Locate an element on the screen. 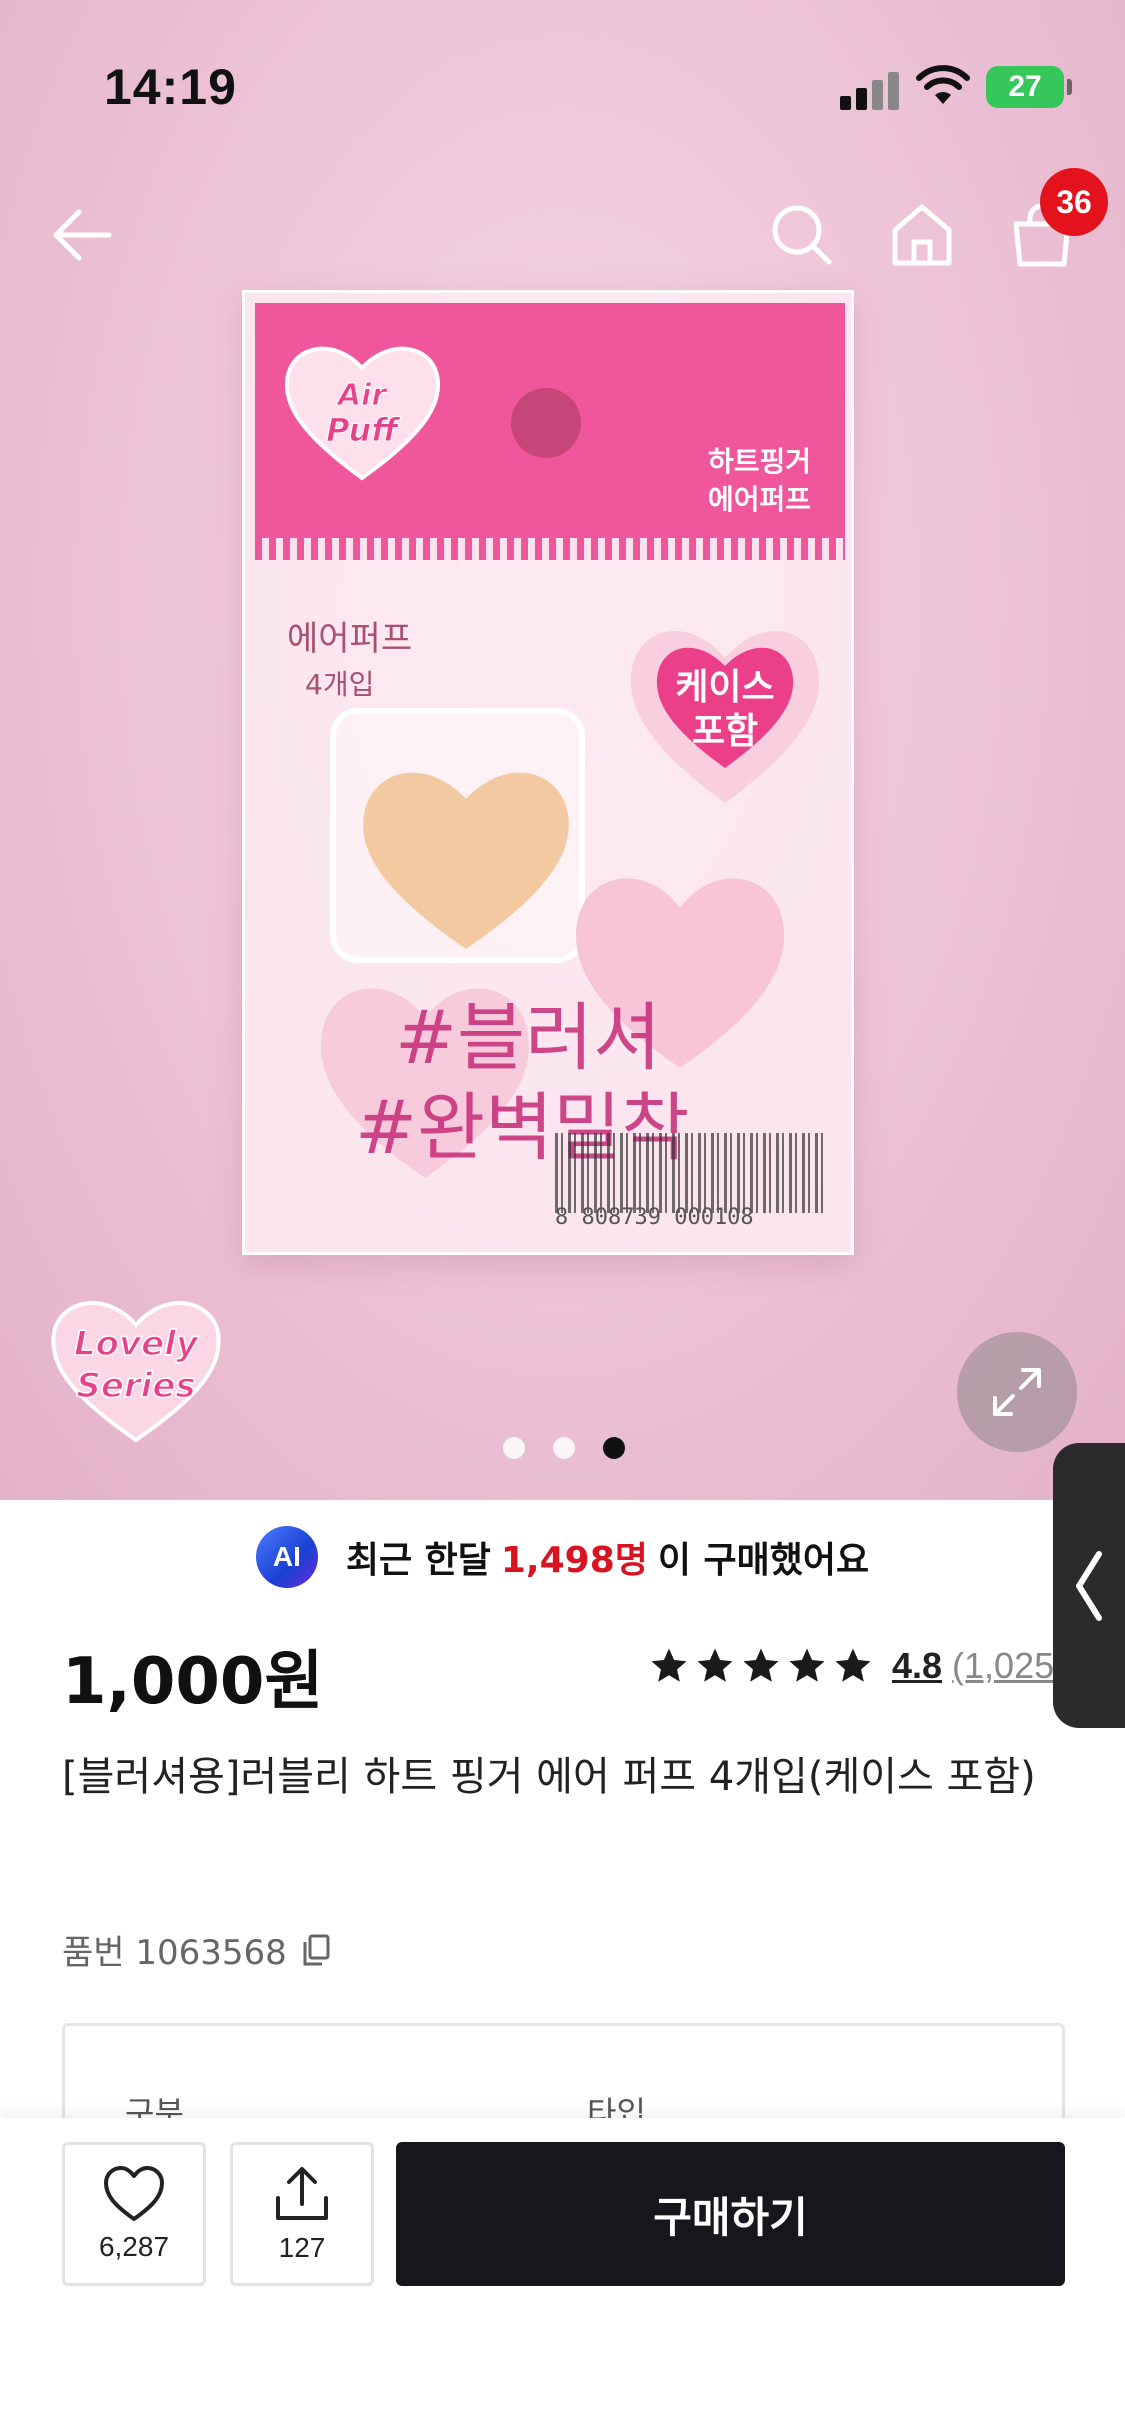 Image resolution: width=1125 pixels, height=2436 pixels. svg-text: Puff is located at coordinates (363, 430).